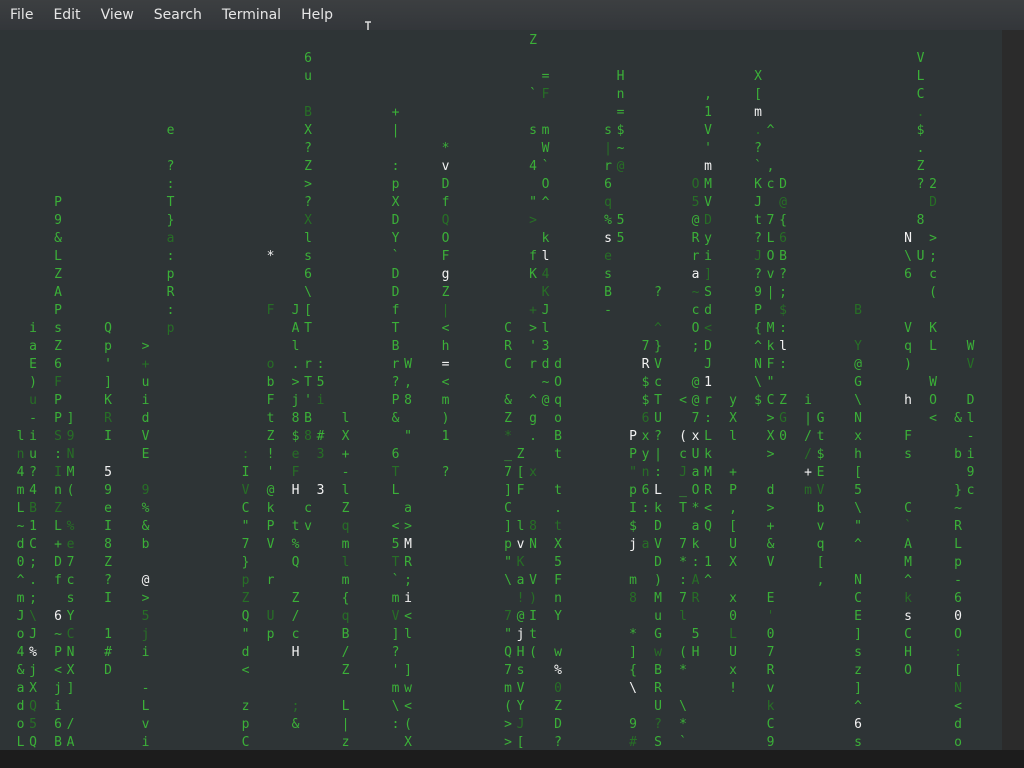 Image resolution: width=1024 pixels, height=768 pixels. Describe the element at coordinates (533, 166) in the screenshot. I see `rain-glyph: 4` at that location.